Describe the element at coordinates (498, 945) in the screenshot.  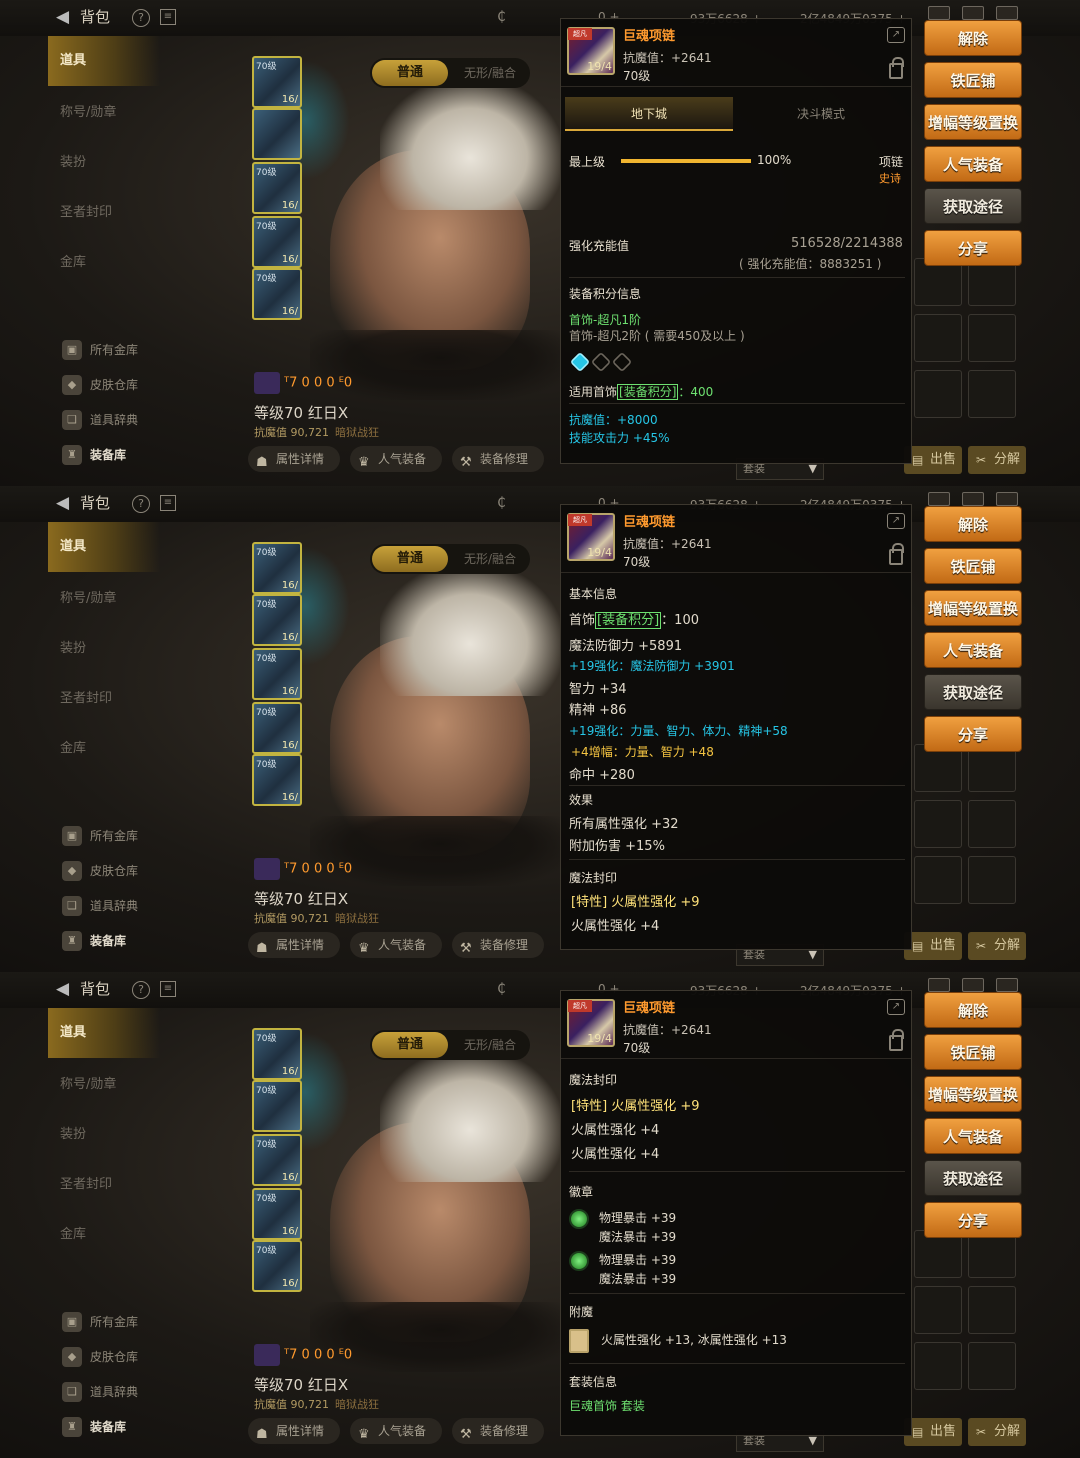
I see `repair-button: ⚒ 装备修理` at that location.